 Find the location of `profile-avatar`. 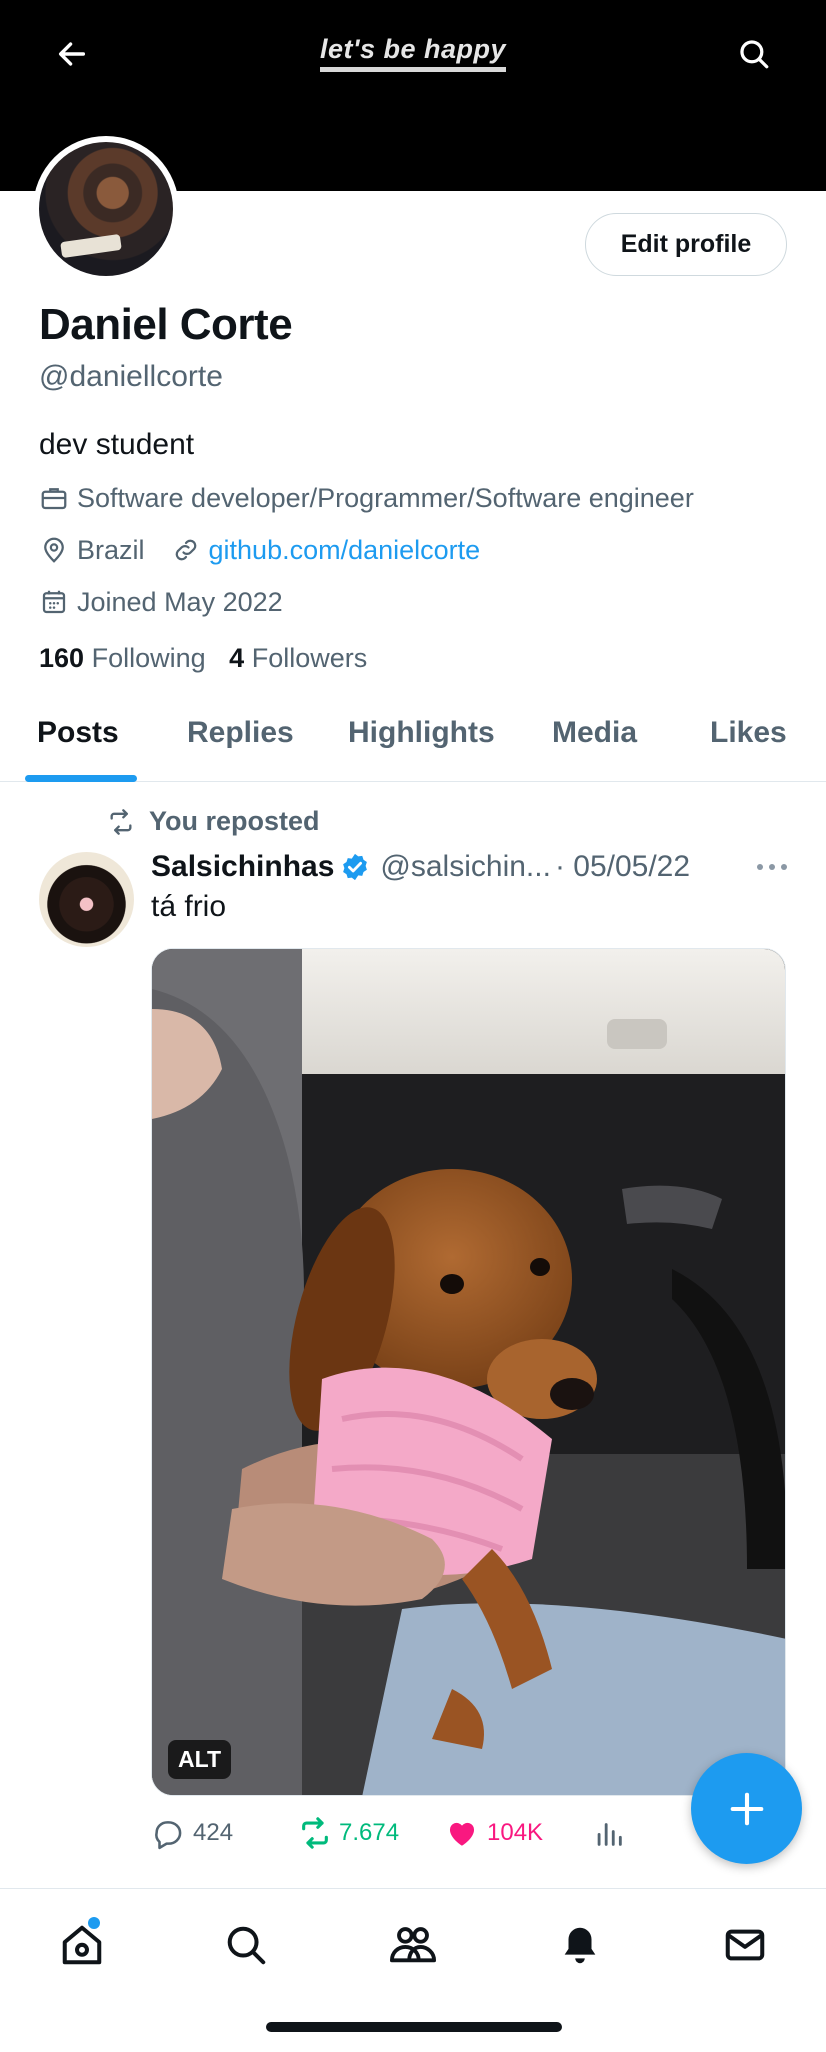

profile-avatar is located at coordinates (106, 209).